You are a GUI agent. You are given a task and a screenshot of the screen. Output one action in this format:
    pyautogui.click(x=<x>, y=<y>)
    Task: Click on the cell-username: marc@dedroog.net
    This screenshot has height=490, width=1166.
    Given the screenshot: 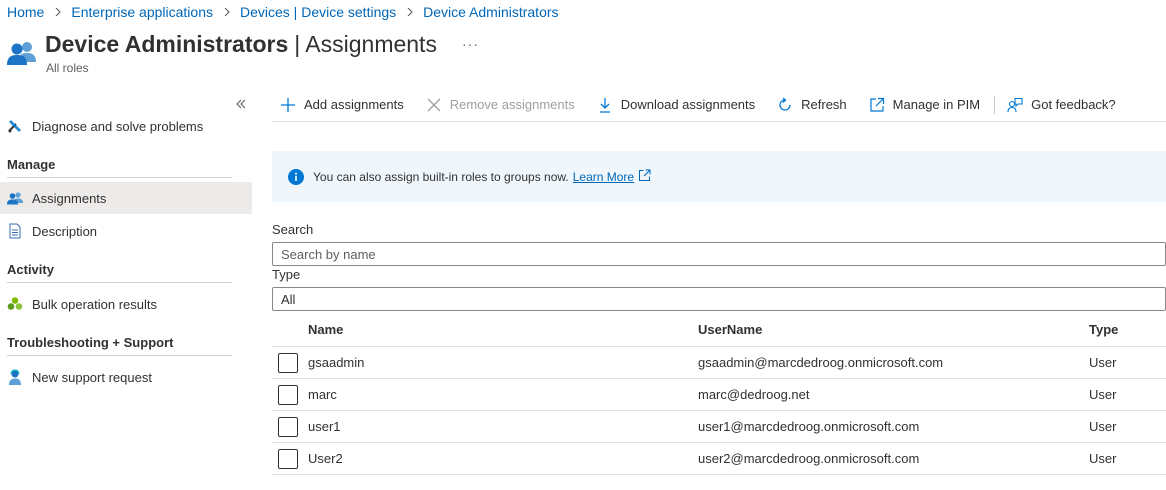 What is the action you would take?
    pyautogui.click(x=754, y=394)
    